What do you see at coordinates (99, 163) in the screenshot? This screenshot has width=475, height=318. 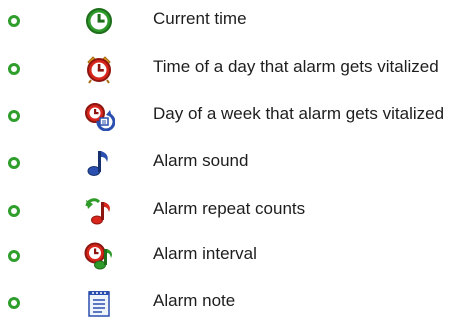 I see `music-note-icon` at bounding box center [99, 163].